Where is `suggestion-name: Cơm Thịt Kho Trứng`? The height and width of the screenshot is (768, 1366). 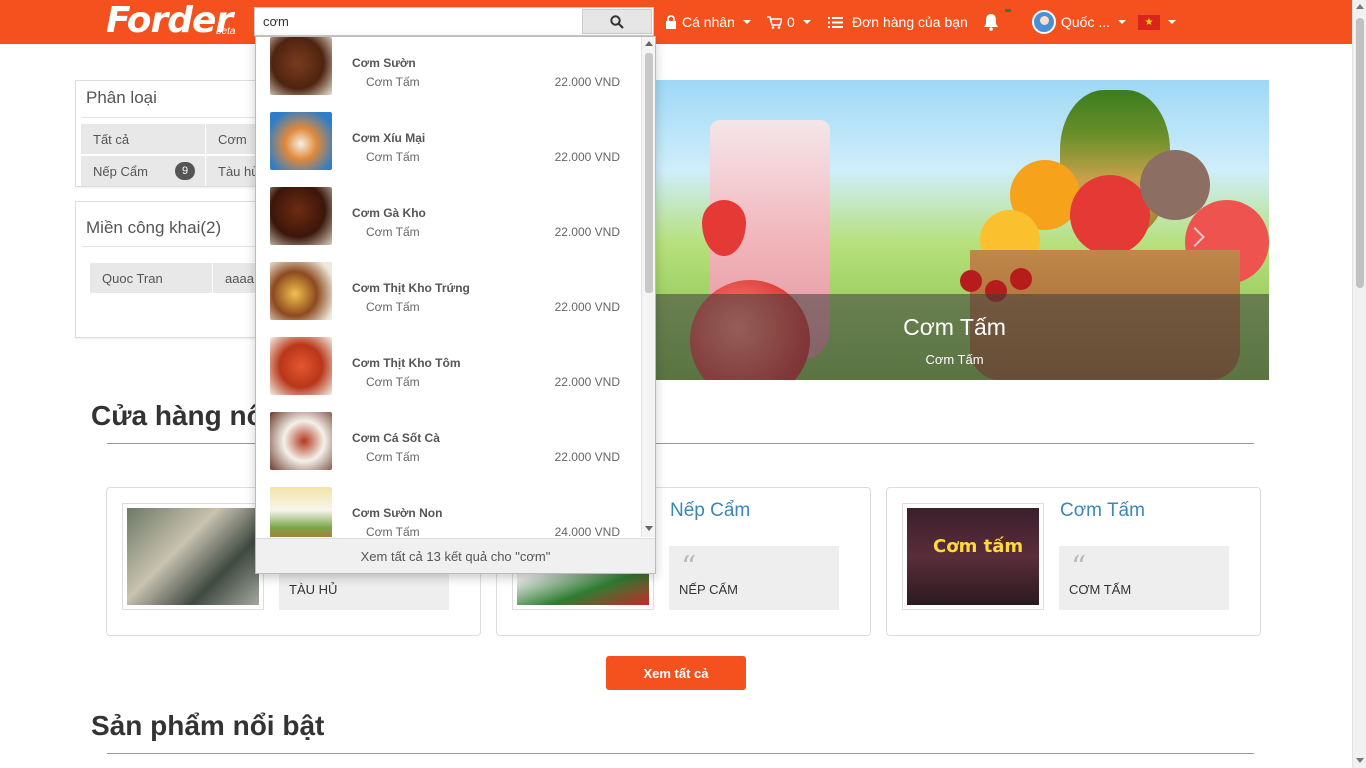 suggestion-name: Cơm Thịt Kho Trứng is located at coordinates (411, 288).